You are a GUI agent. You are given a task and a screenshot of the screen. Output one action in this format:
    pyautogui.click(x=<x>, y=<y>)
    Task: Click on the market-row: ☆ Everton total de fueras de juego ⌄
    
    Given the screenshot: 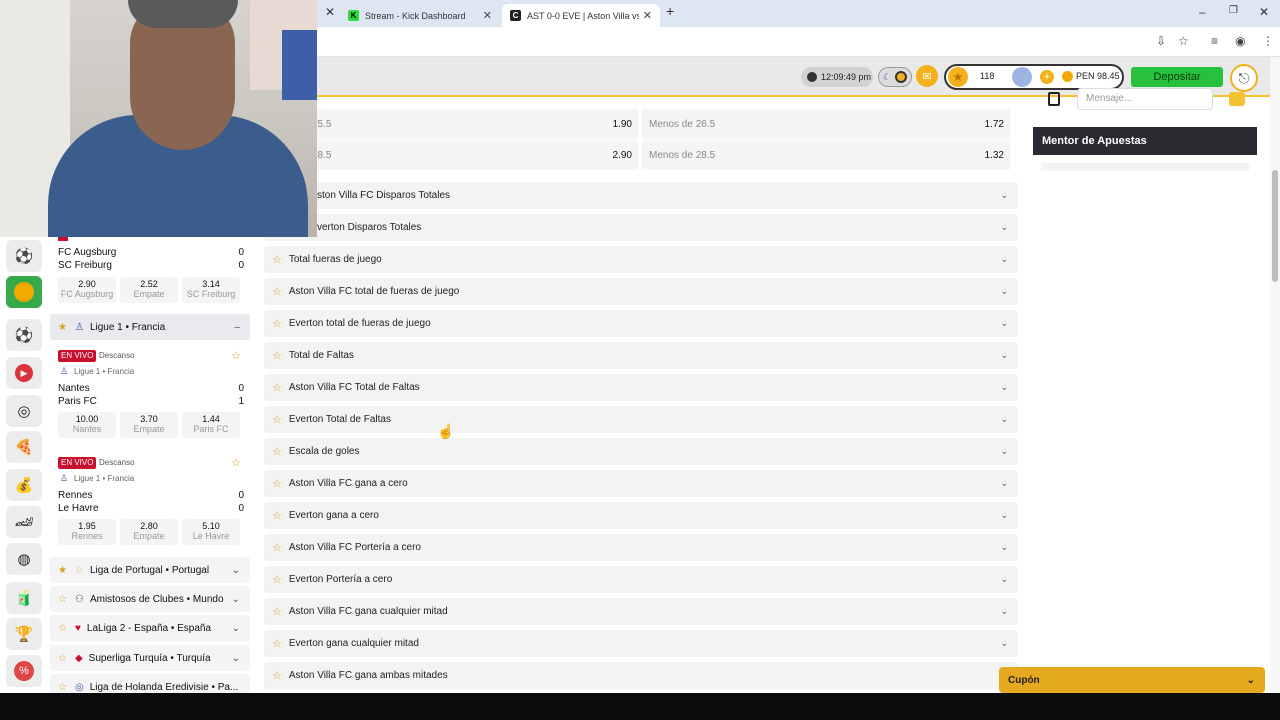 What is the action you would take?
    pyautogui.click(x=641, y=323)
    